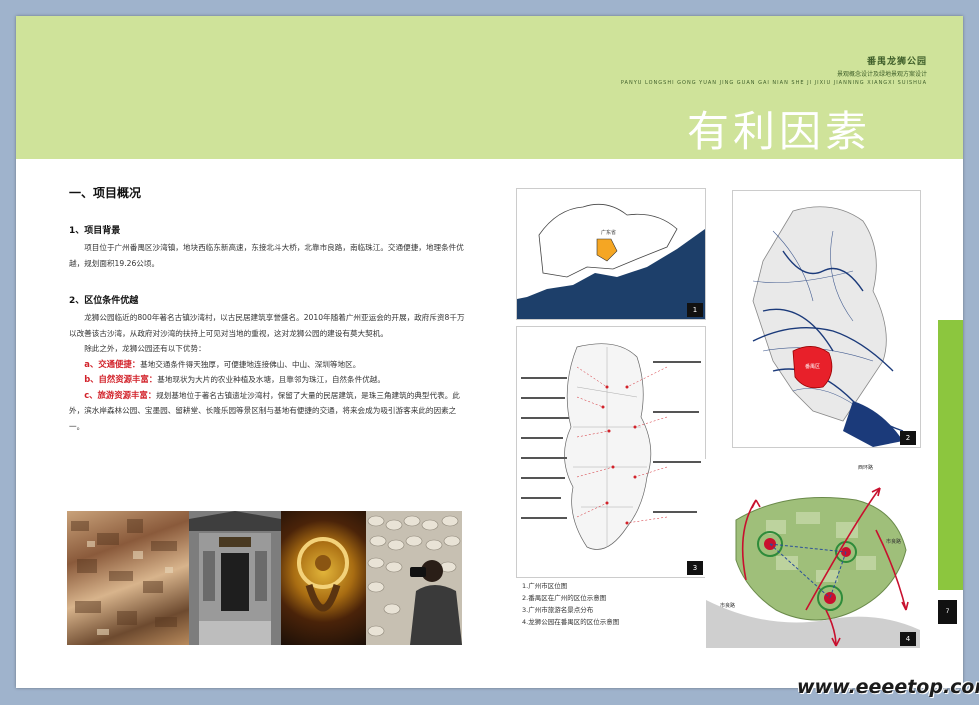 Image resolution: width=979 pixels, height=705 pixels. I want to click on figure-badge-1: 1, so click(695, 310).